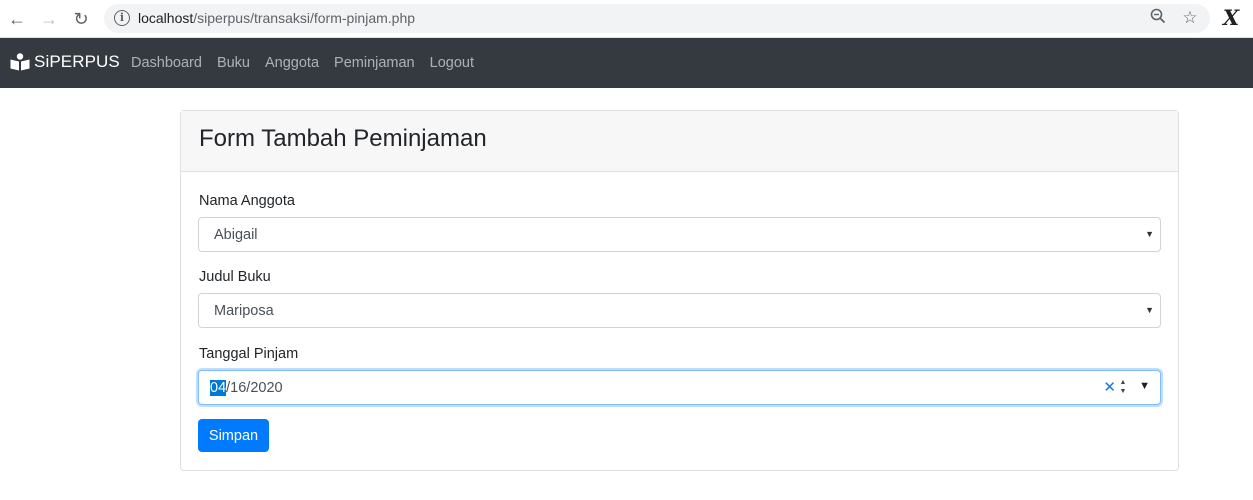 The height and width of the screenshot is (500, 1253). What do you see at coordinates (244, 311) in the screenshot?
I see `book-select-value: Mariposa` at bounding box center [244, 311].